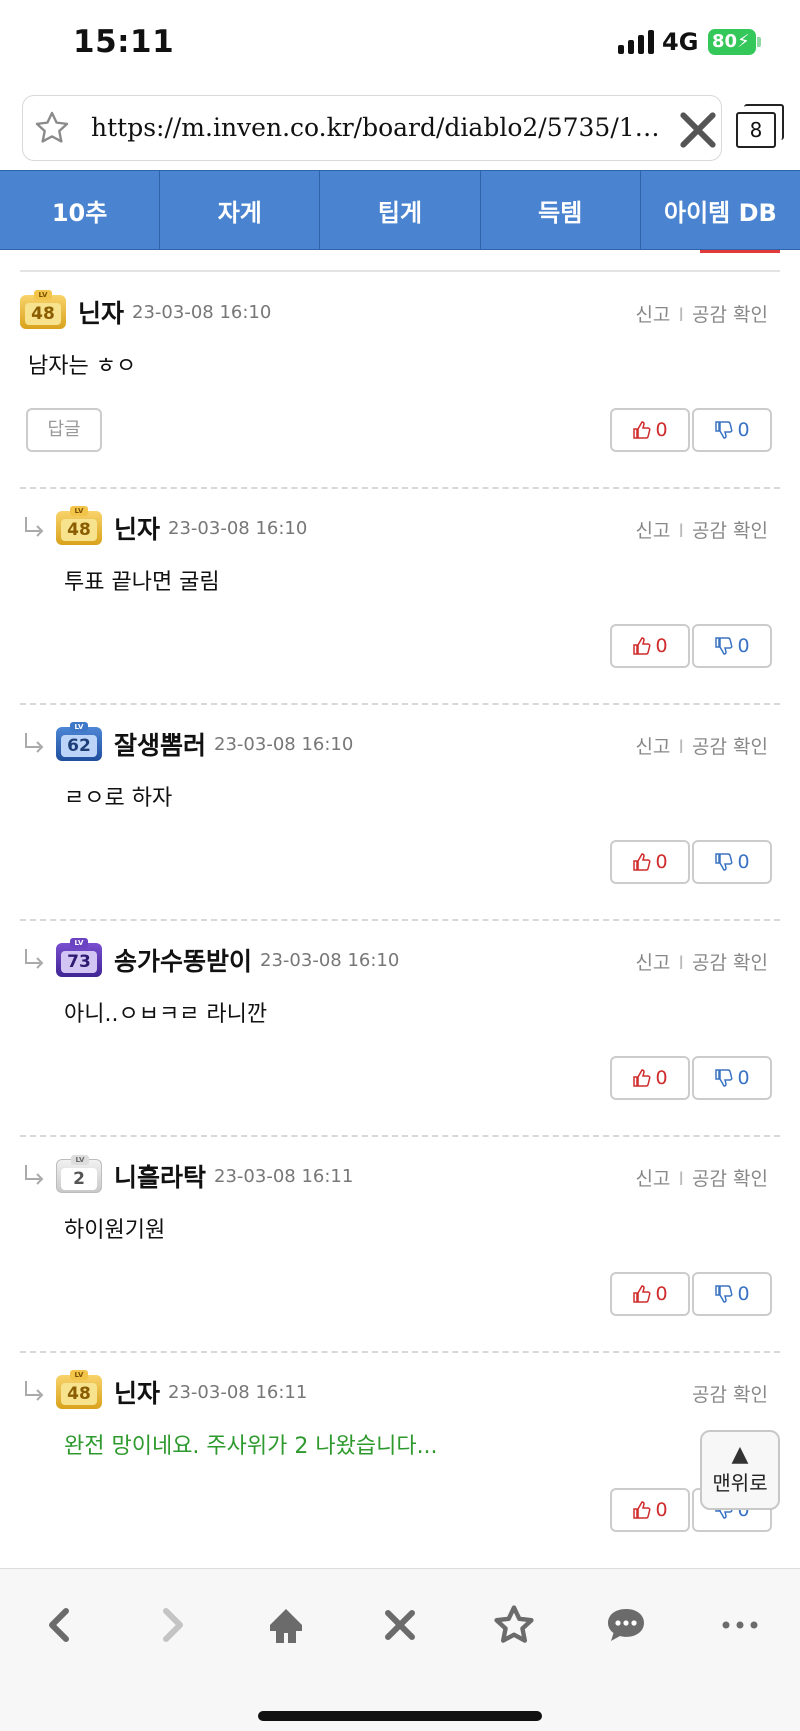  What do you see at coordinates (118, 798) in the screenshot?
I see `comment-body: ㄹㅇ로 하자` at bounding box center [118, 798].